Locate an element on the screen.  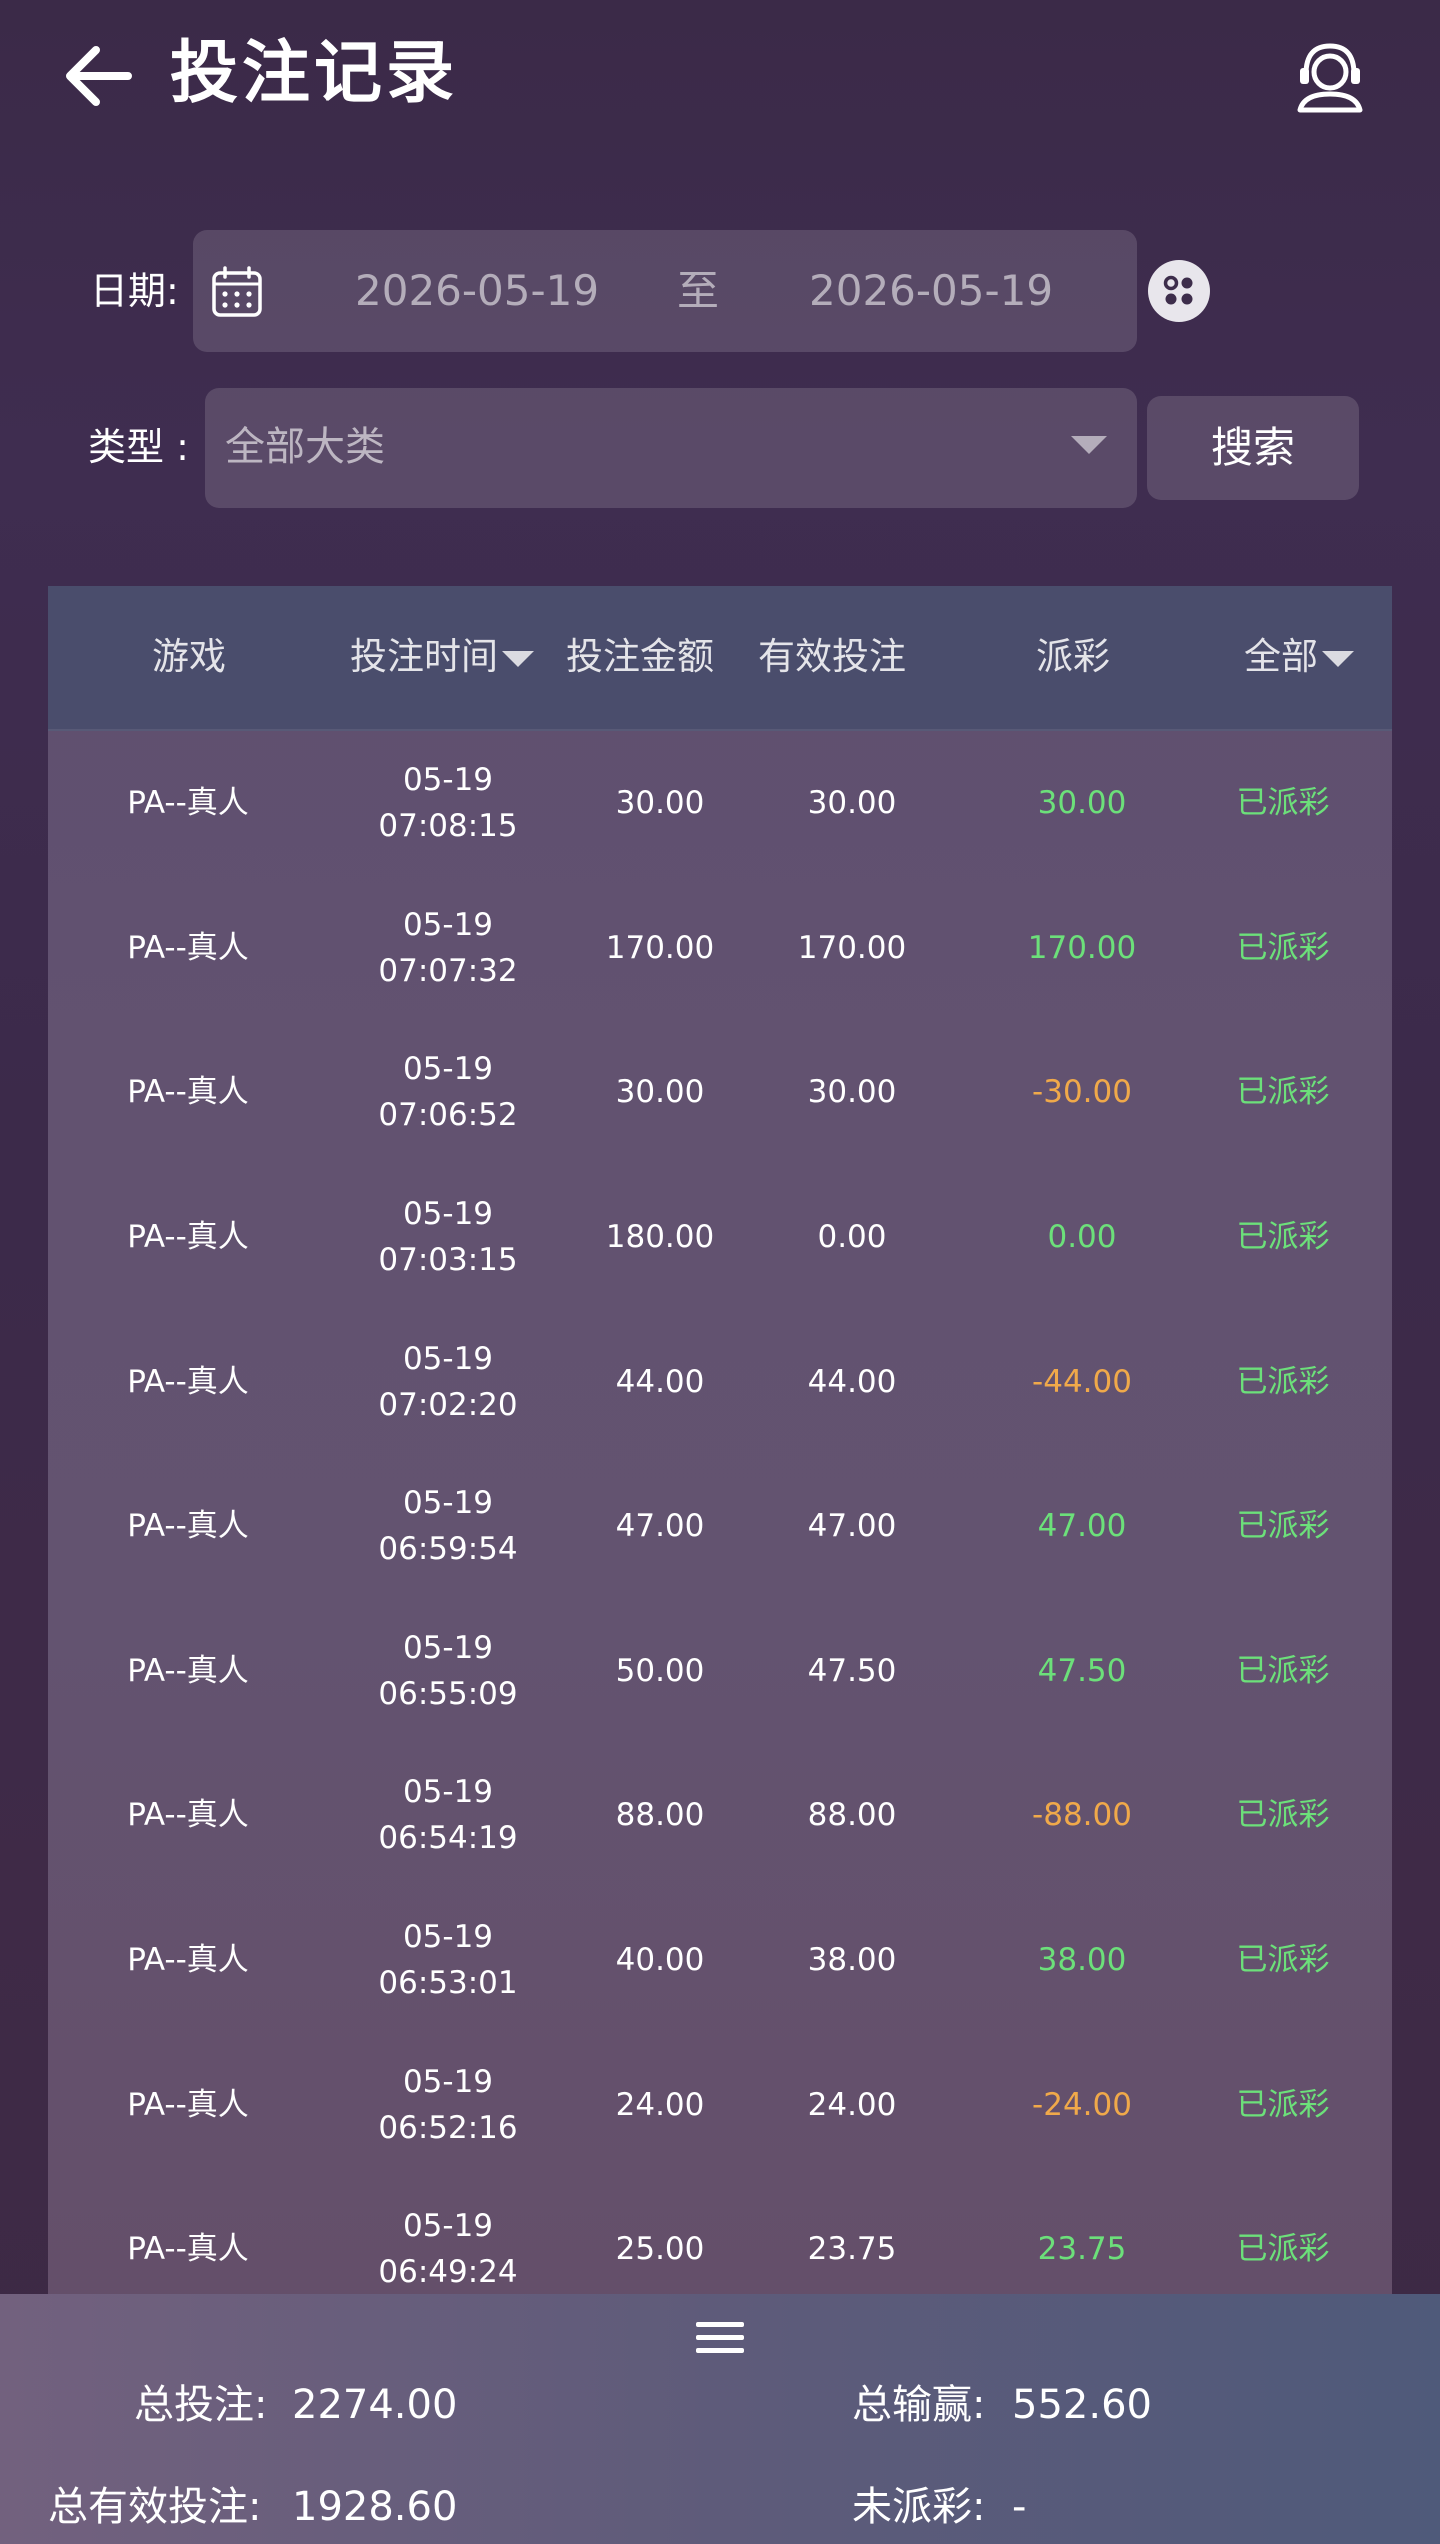
cell-valid-bet: 44.00 is located at coordinates (852, 1381).